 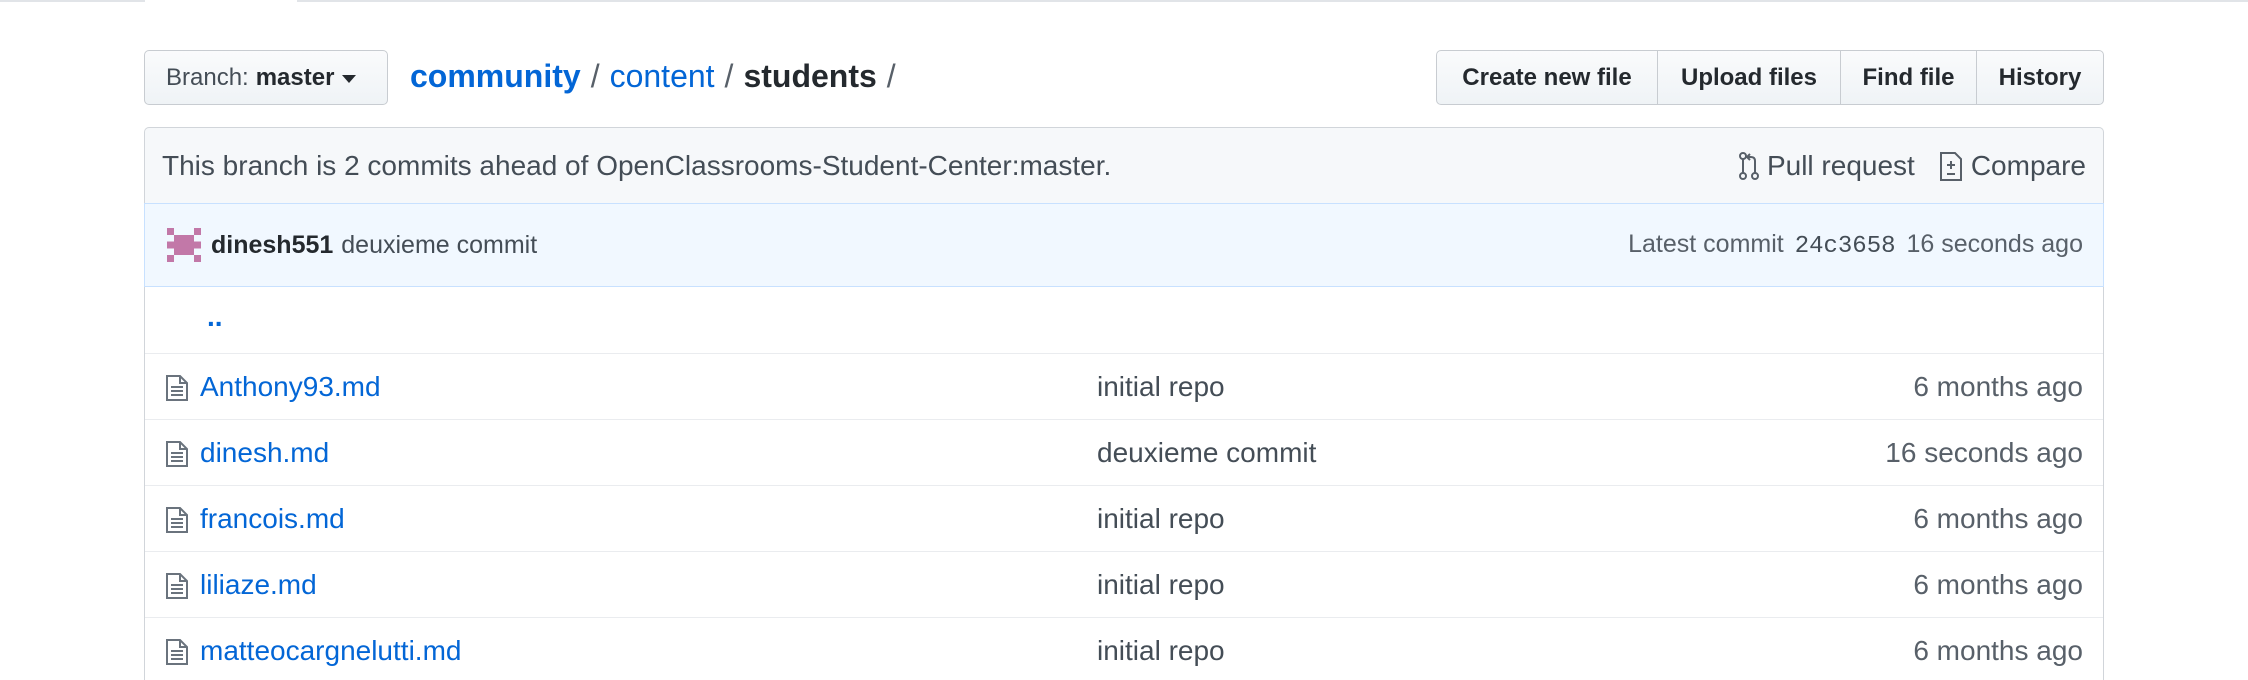 I want to click on parent-directory-link: .., so click(x=215, y=317).